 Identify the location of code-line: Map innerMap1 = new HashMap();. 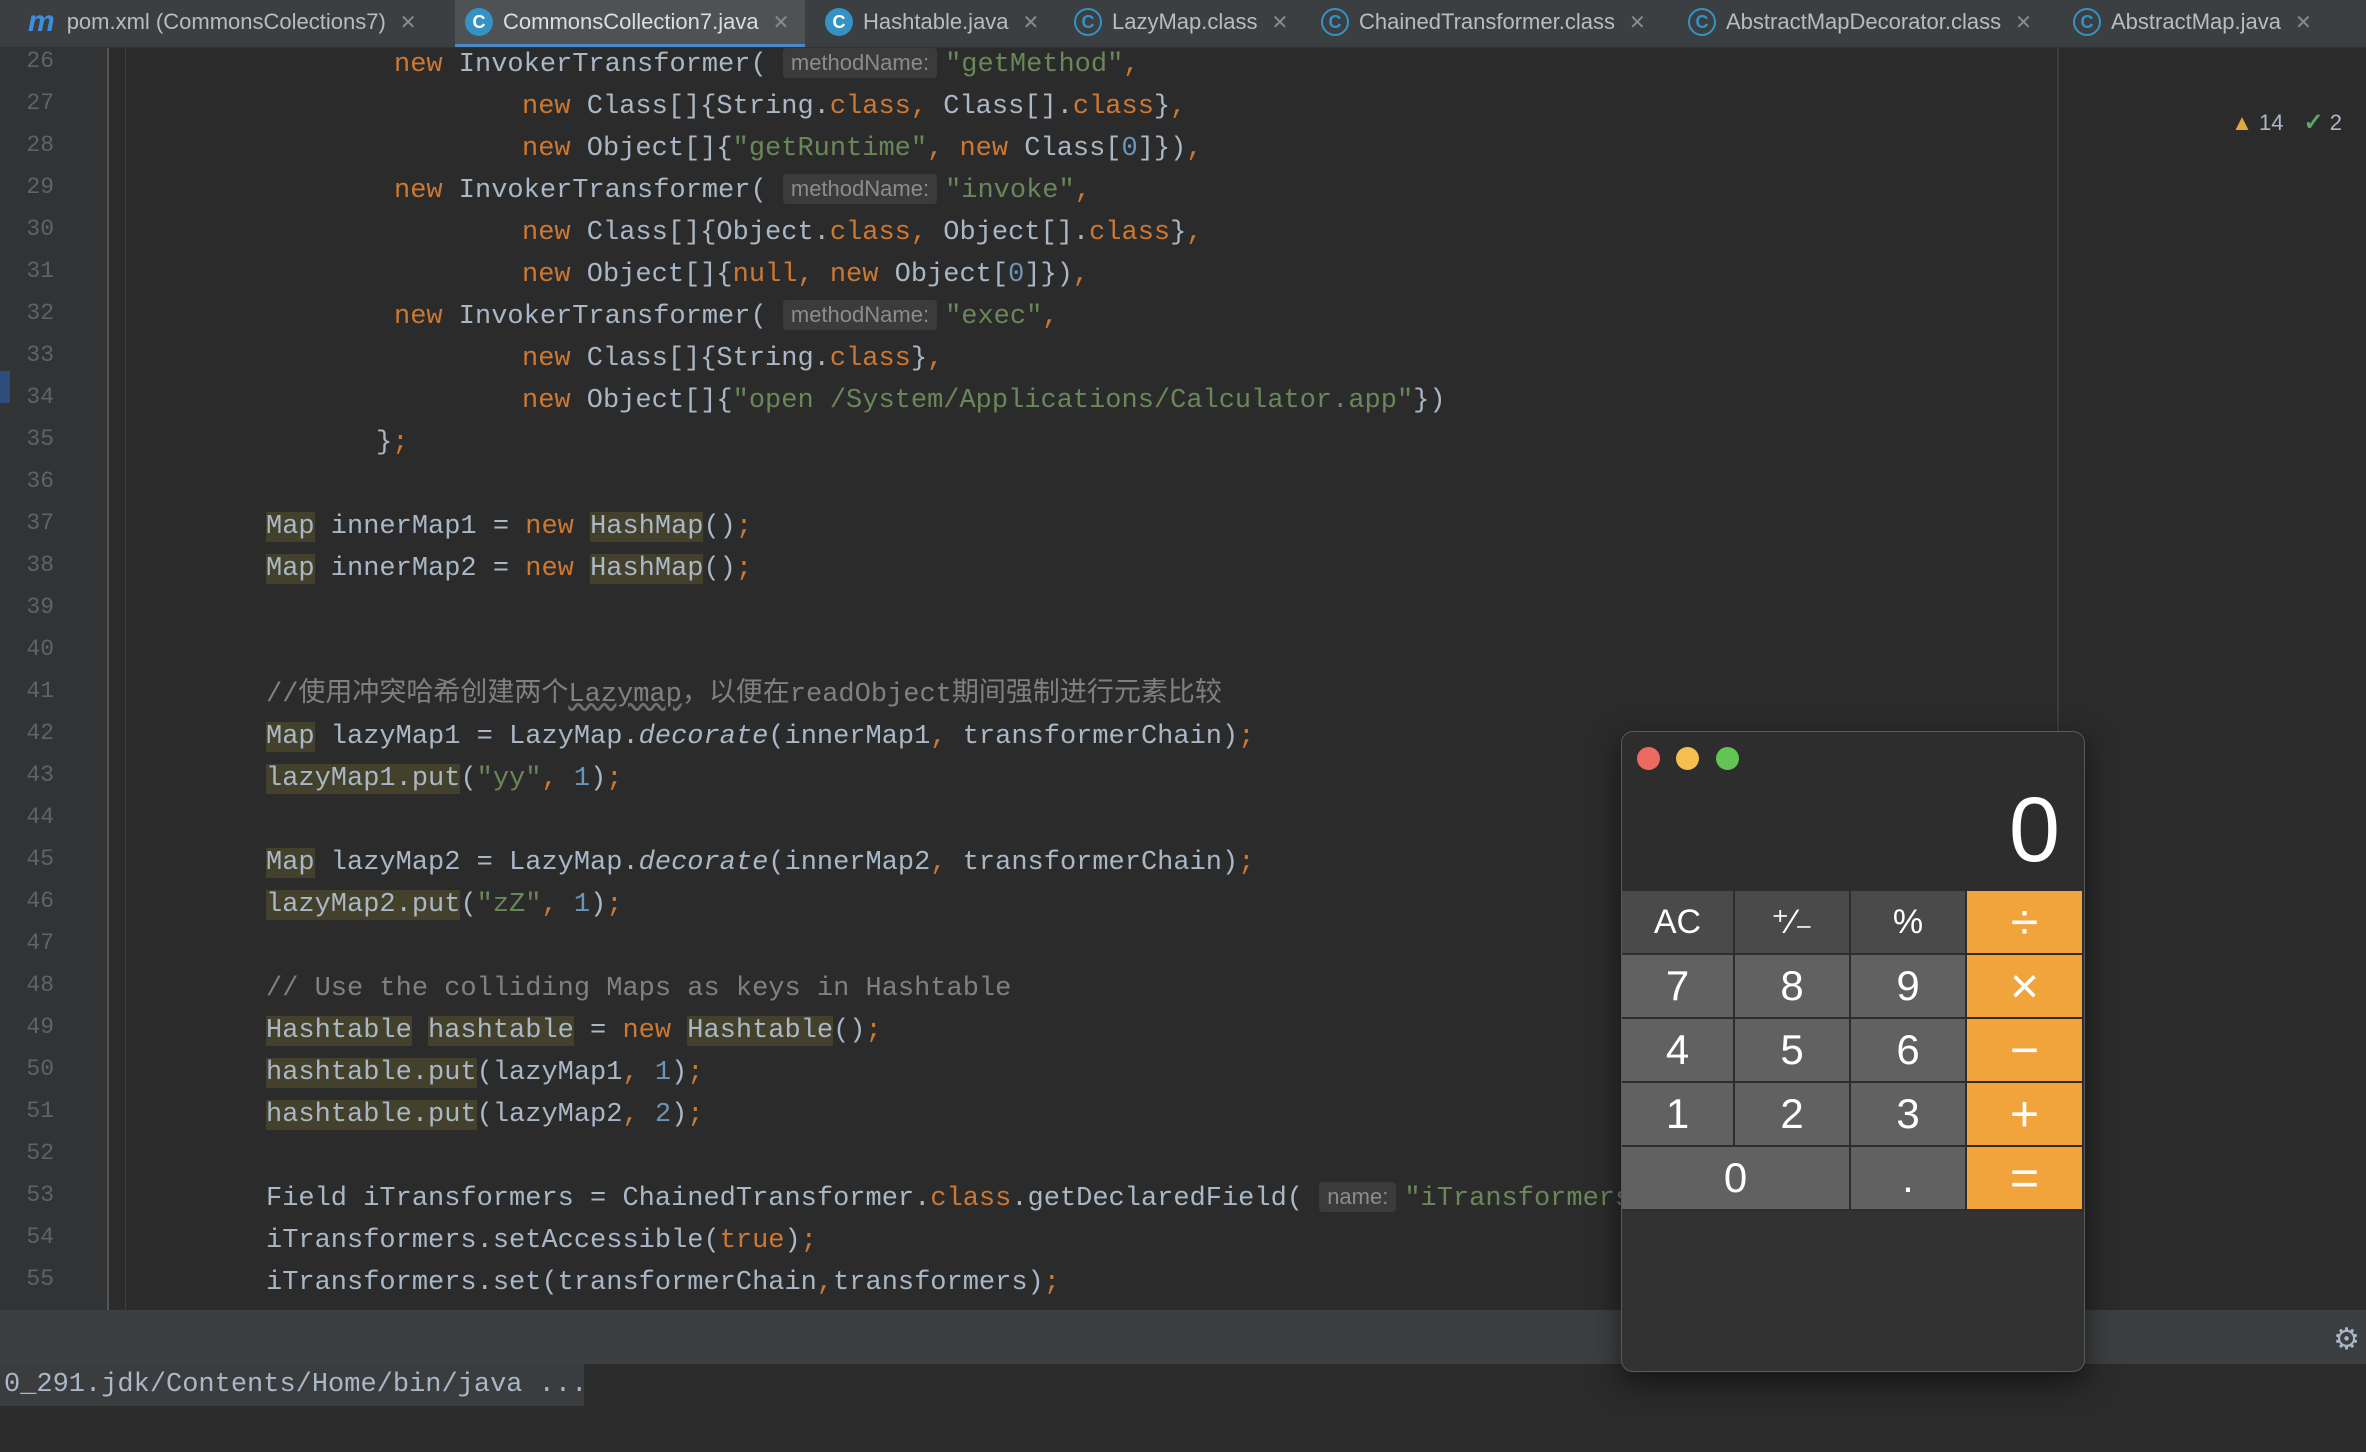
(509, 527).